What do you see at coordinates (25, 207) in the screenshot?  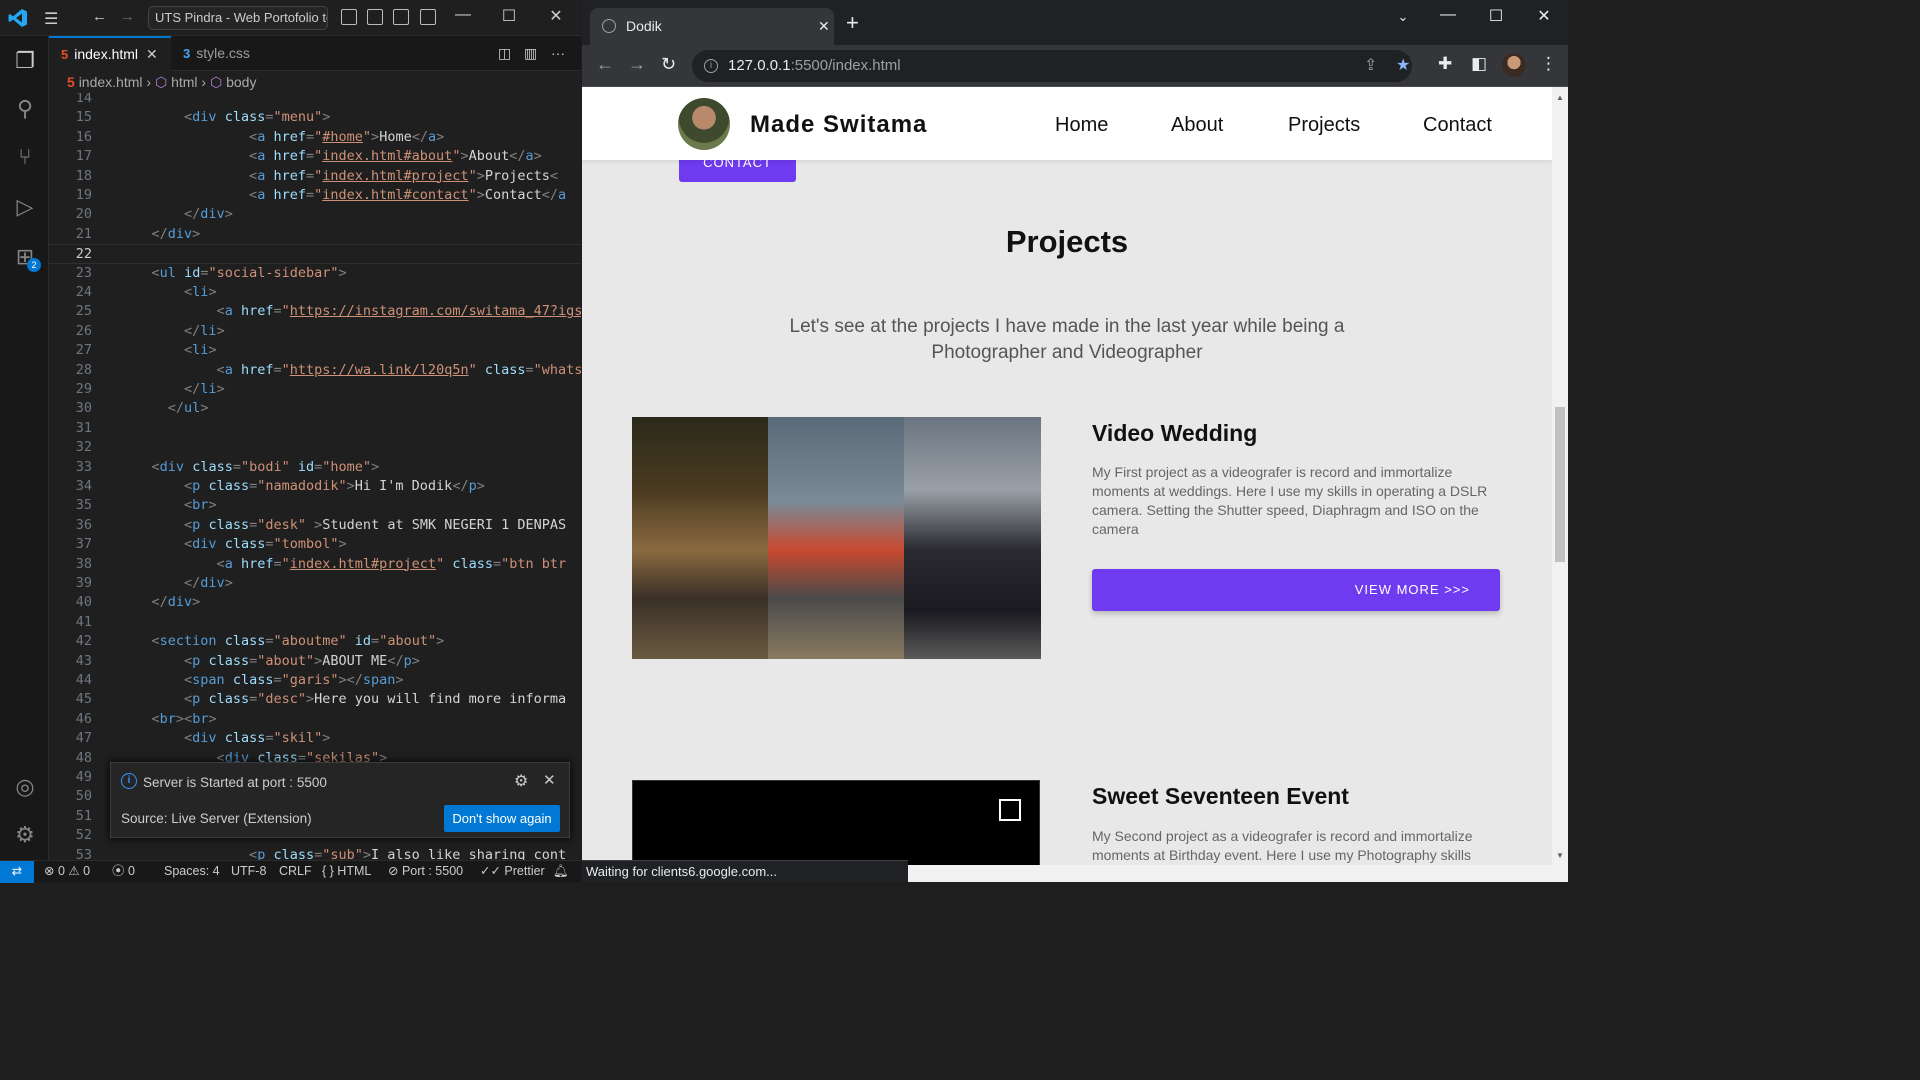 I see `run-debug-icon: ▷` at bounding box center [25, 207].